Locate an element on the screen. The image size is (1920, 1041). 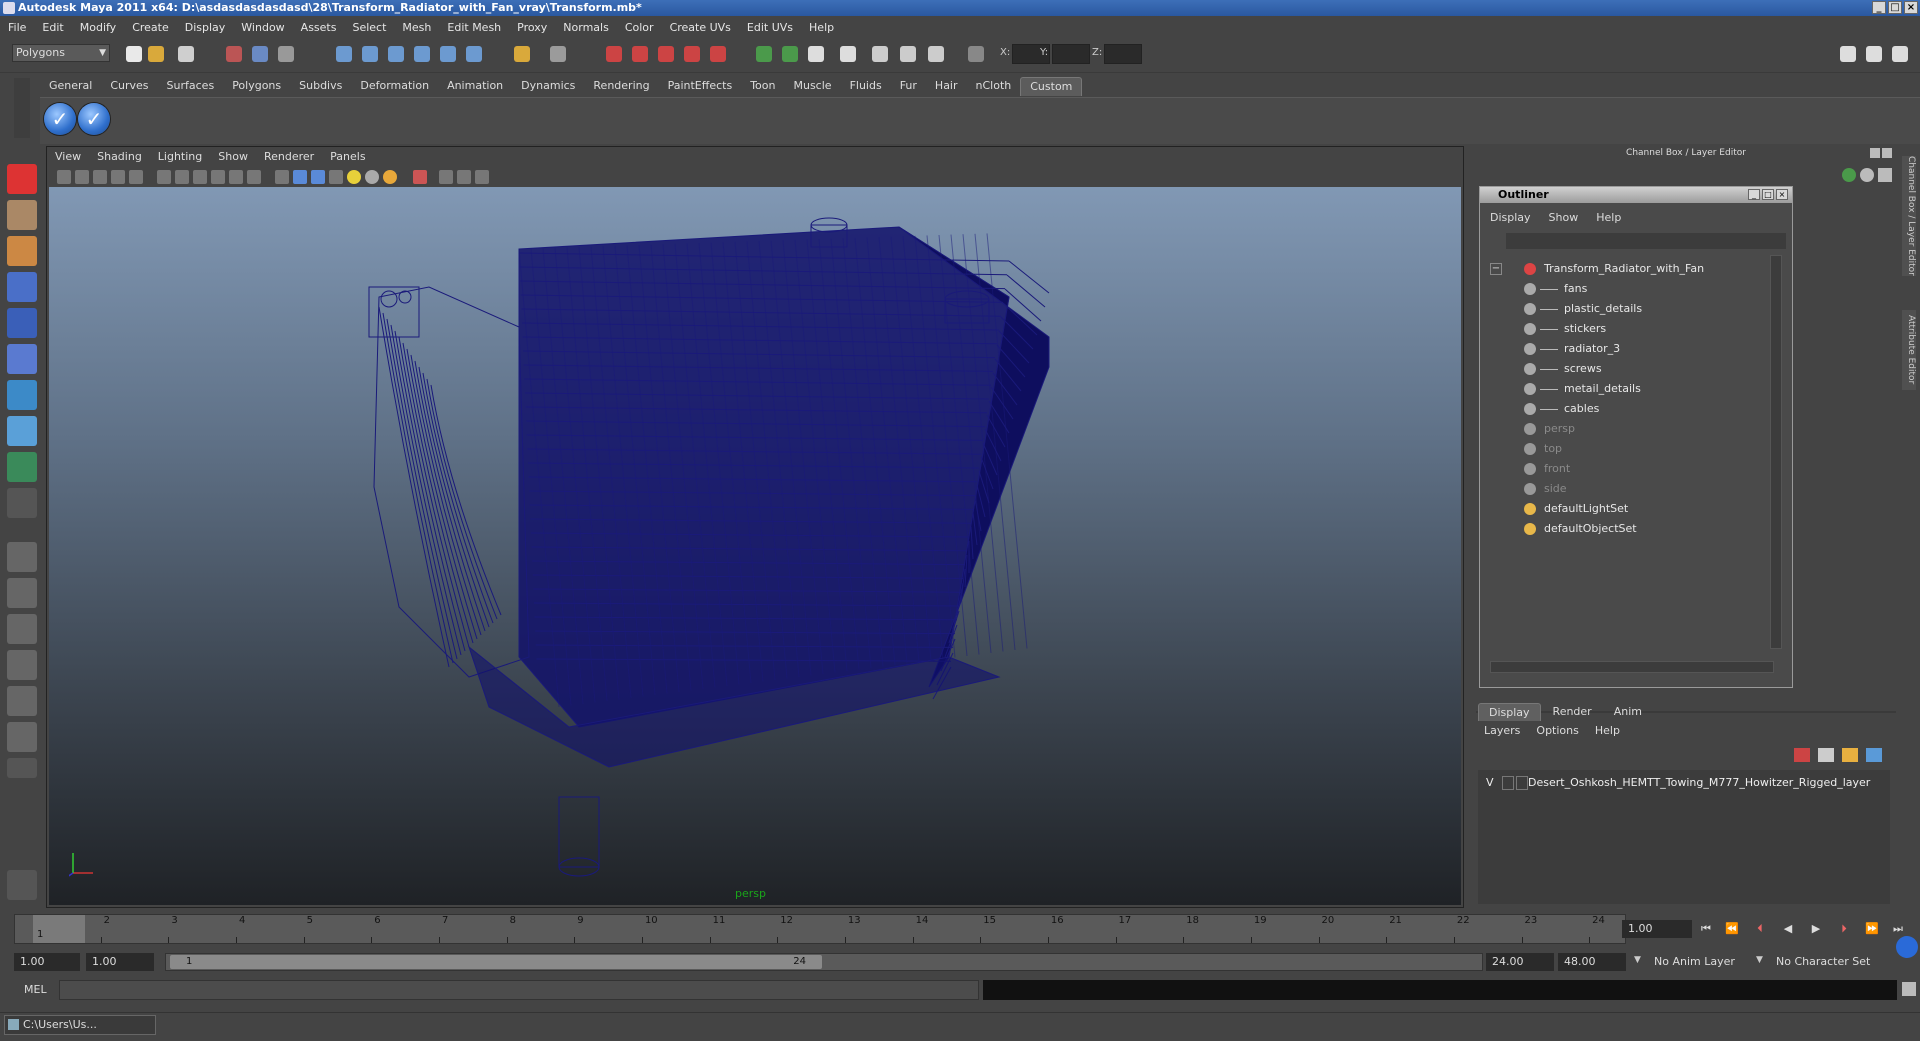
mel-command-input is located at coordinates (519, 990).